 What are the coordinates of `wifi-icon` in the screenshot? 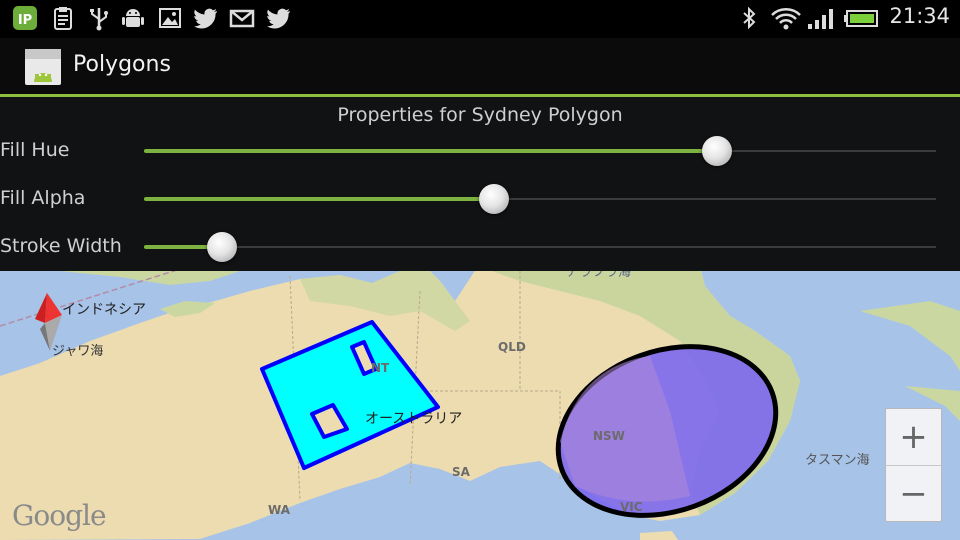 It's located at (786, 19).